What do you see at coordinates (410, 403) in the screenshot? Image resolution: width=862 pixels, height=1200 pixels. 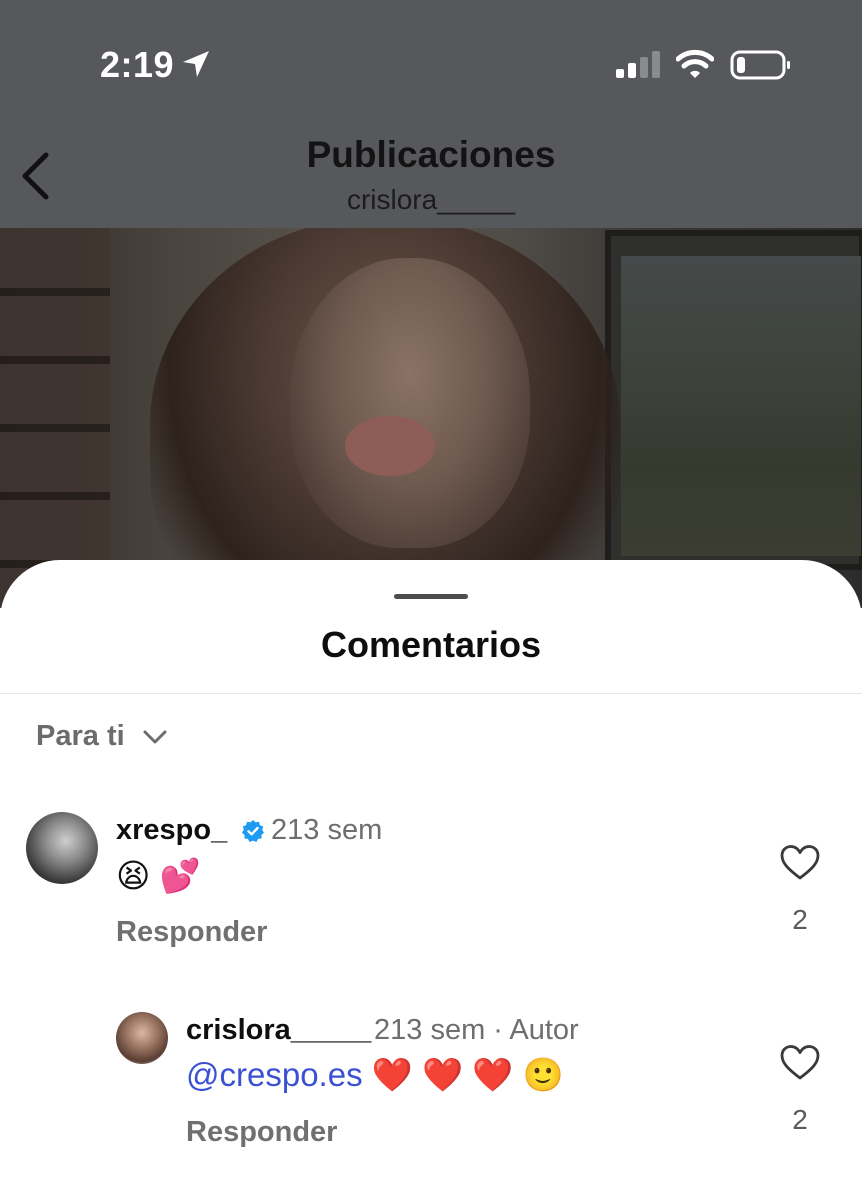 I see `video-person-face` at bounding box center [410, 403].